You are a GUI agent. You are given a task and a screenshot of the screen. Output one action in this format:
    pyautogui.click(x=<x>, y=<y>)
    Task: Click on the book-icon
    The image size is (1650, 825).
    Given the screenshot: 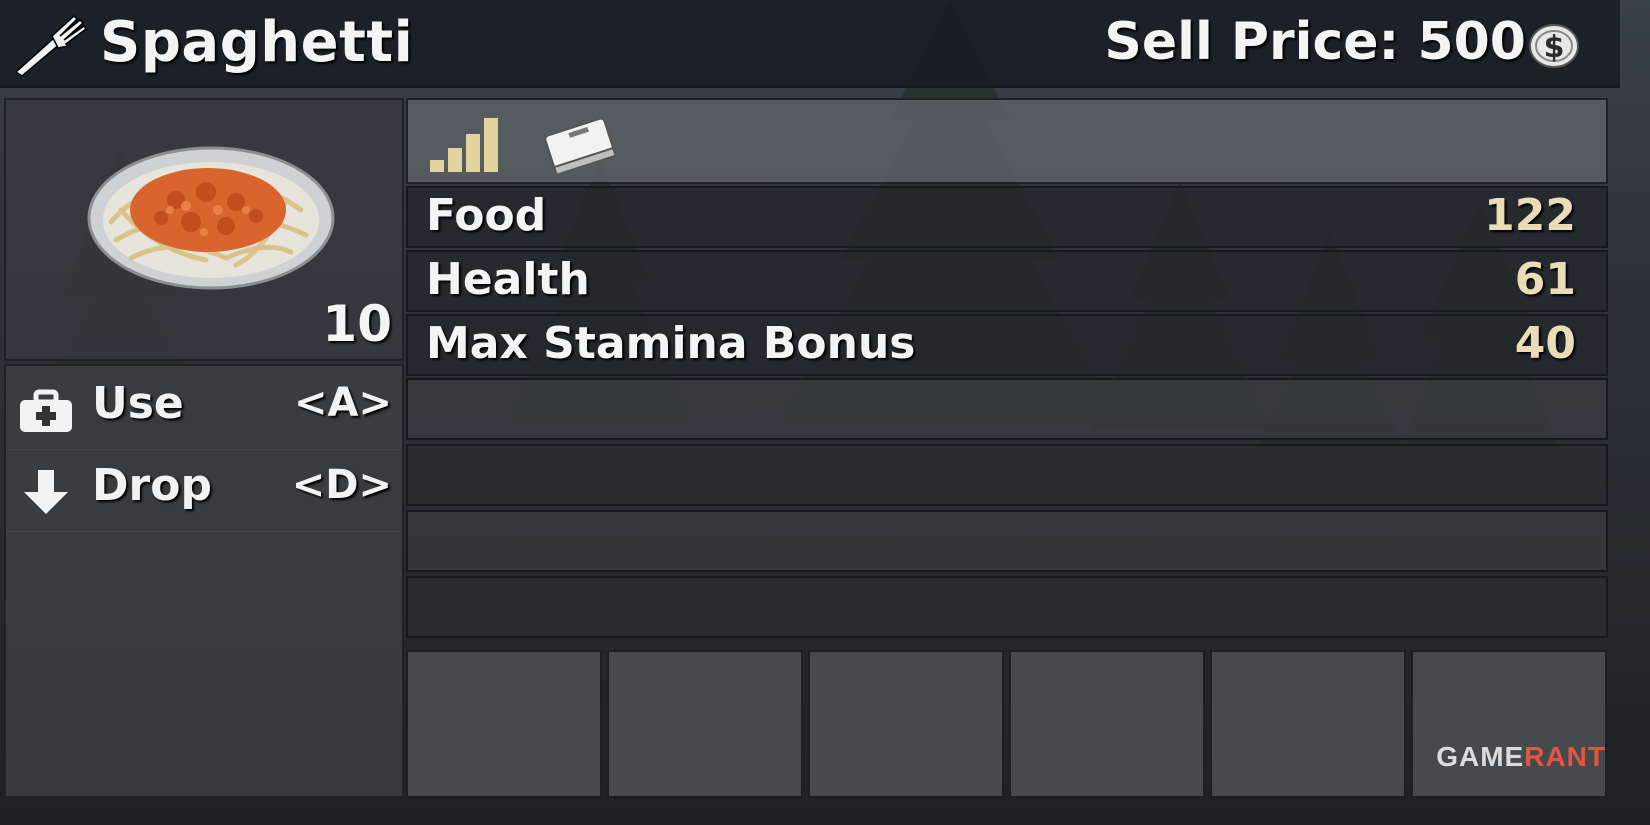 What is the action you would take?
    pyautogui.click(x=580, y=143)
    